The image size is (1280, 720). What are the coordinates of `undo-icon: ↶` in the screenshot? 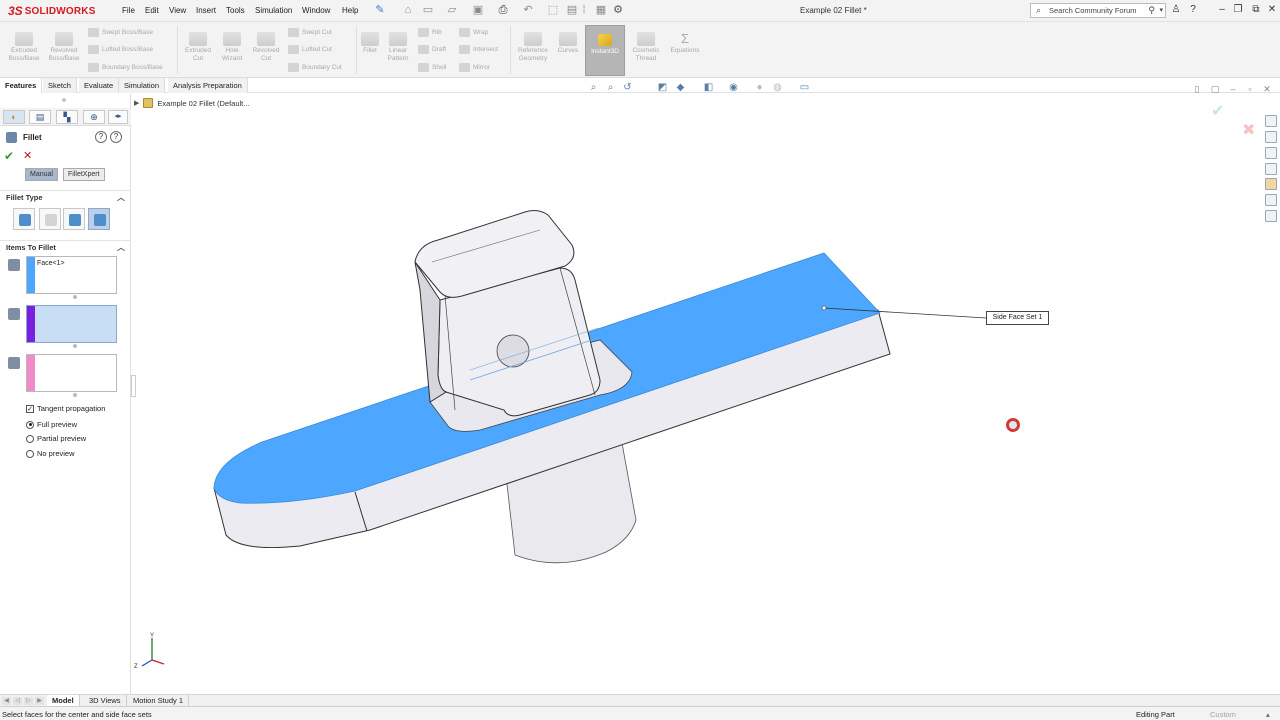 It's located at (528, 10).